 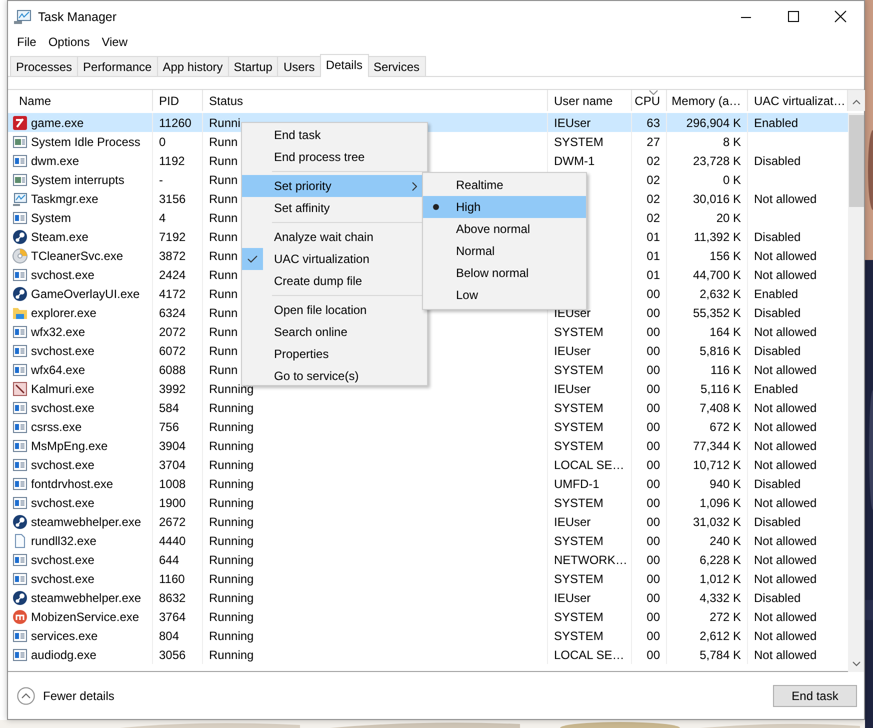 What do you see at coordinates (172, 351) in the screenshot?
I see `table-cell: 6072` at bounding box center [172, 351].